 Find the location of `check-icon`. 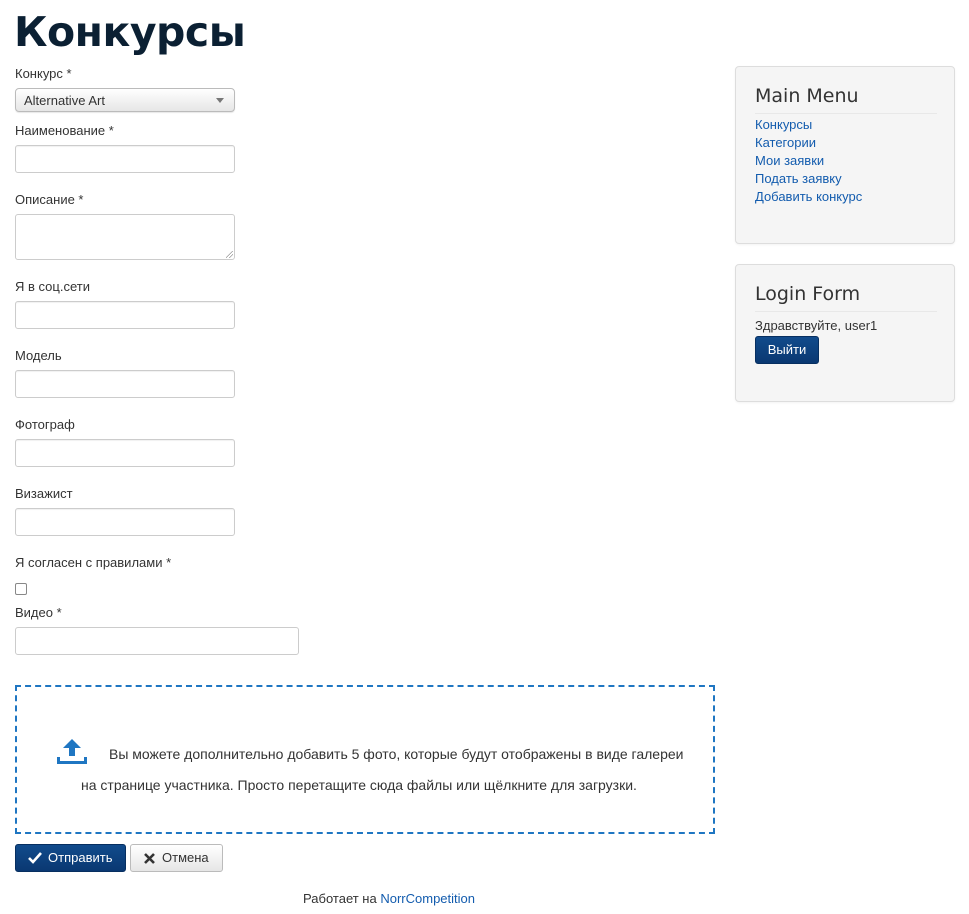

check-icon is located at coordinates (35, 858).